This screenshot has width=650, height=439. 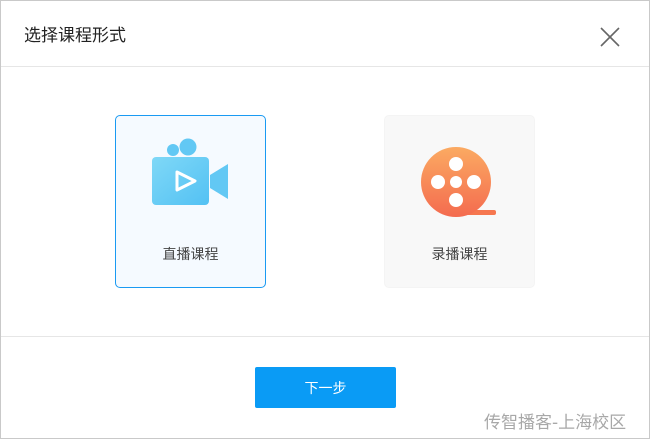 I want to click on dialog-title: 选择课程形式, so click(x=75, y=36).